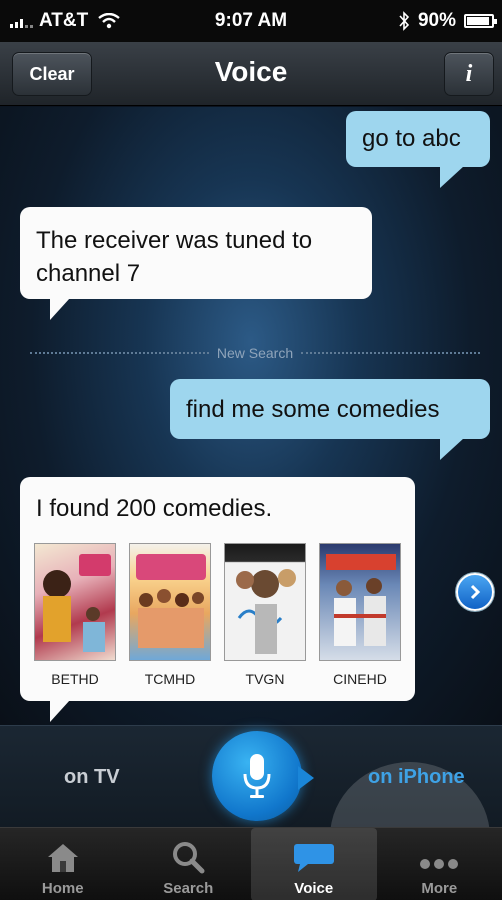 The width and height of the screenshot is (502, 900). What do you see at coordinates (265, 679) in the screenshot?
I see `channel-label: TVGN` at bounding box center [265, 679].